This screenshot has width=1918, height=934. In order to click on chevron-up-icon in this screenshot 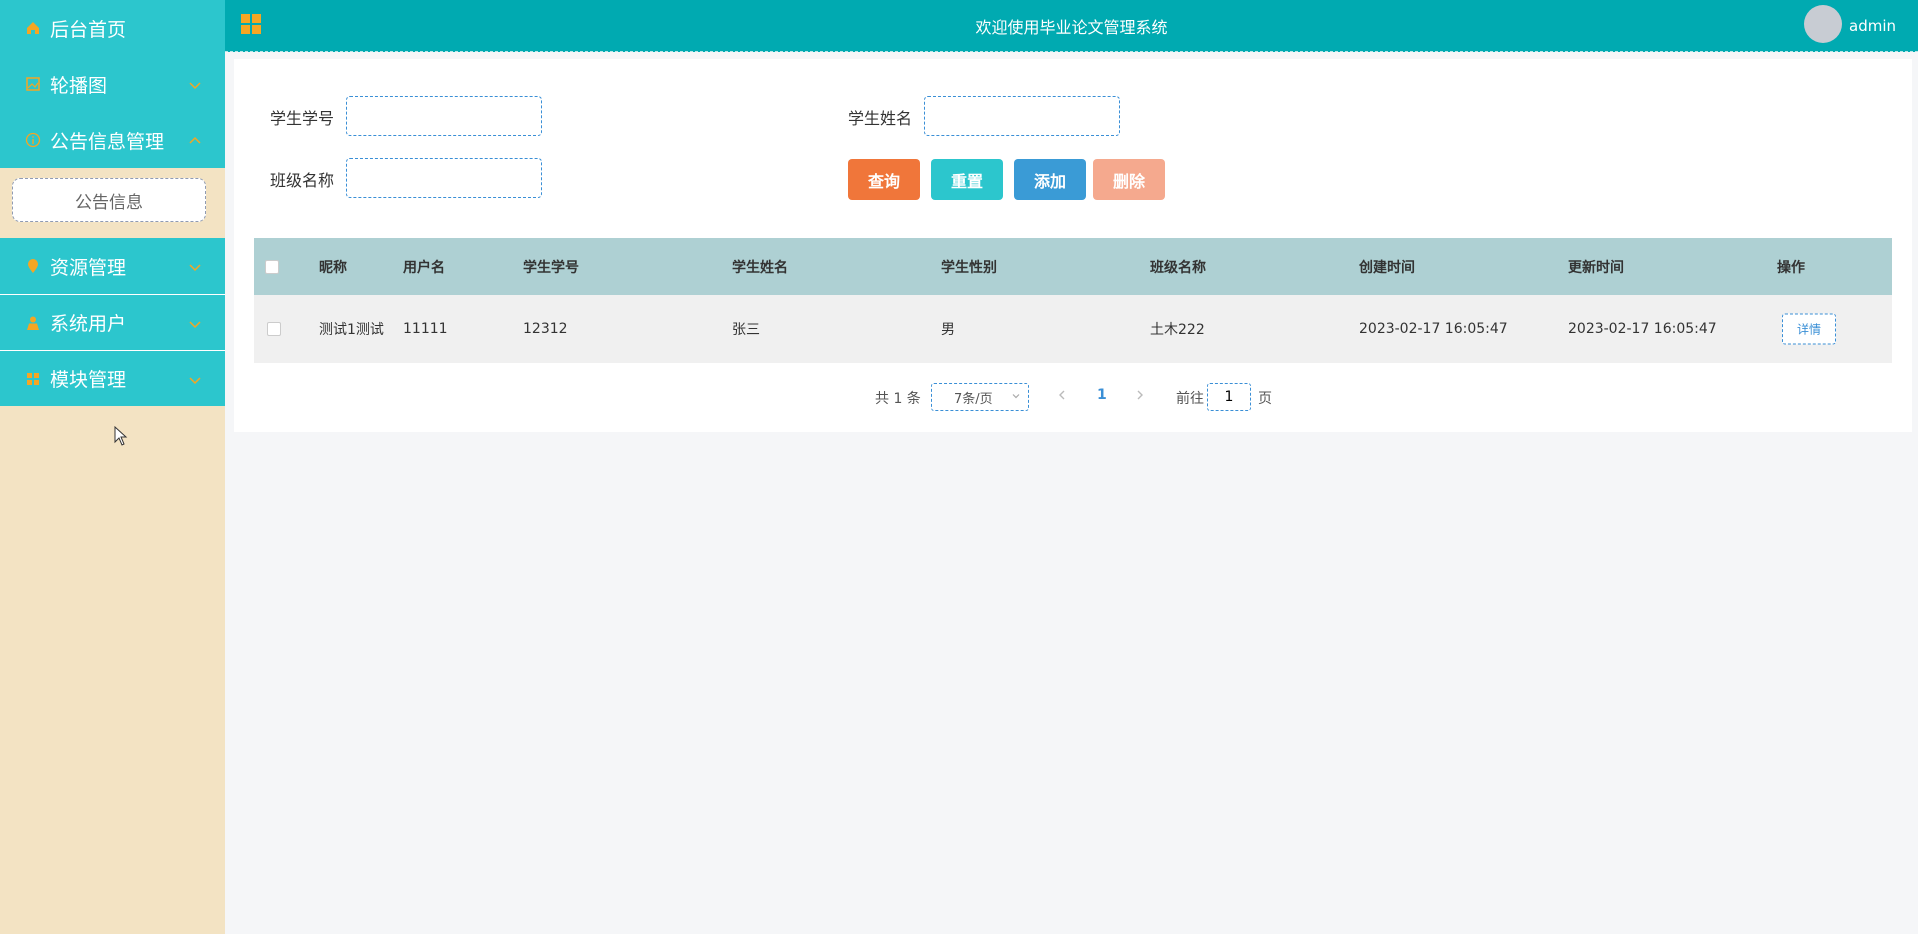, I will do `click(195, 140)`.